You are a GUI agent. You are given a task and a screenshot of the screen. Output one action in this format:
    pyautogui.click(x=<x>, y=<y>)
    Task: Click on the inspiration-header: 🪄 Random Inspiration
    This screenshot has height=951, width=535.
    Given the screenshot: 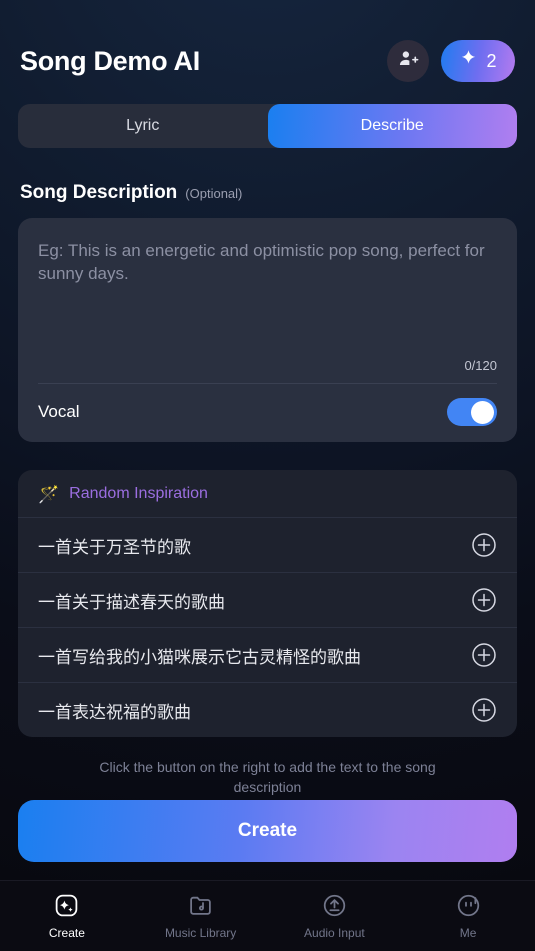 What is the action you would take?
    pyautogui.click(x=267, y=494)
    